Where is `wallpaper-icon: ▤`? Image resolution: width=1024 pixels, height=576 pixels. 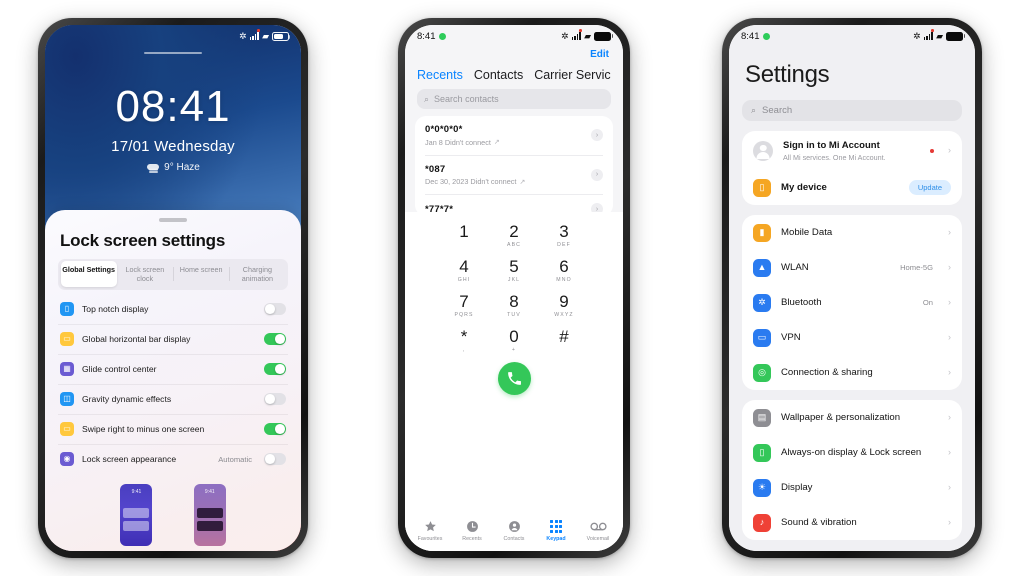
wallpaper-icon: ▤ is located at coordinates (762, 417).